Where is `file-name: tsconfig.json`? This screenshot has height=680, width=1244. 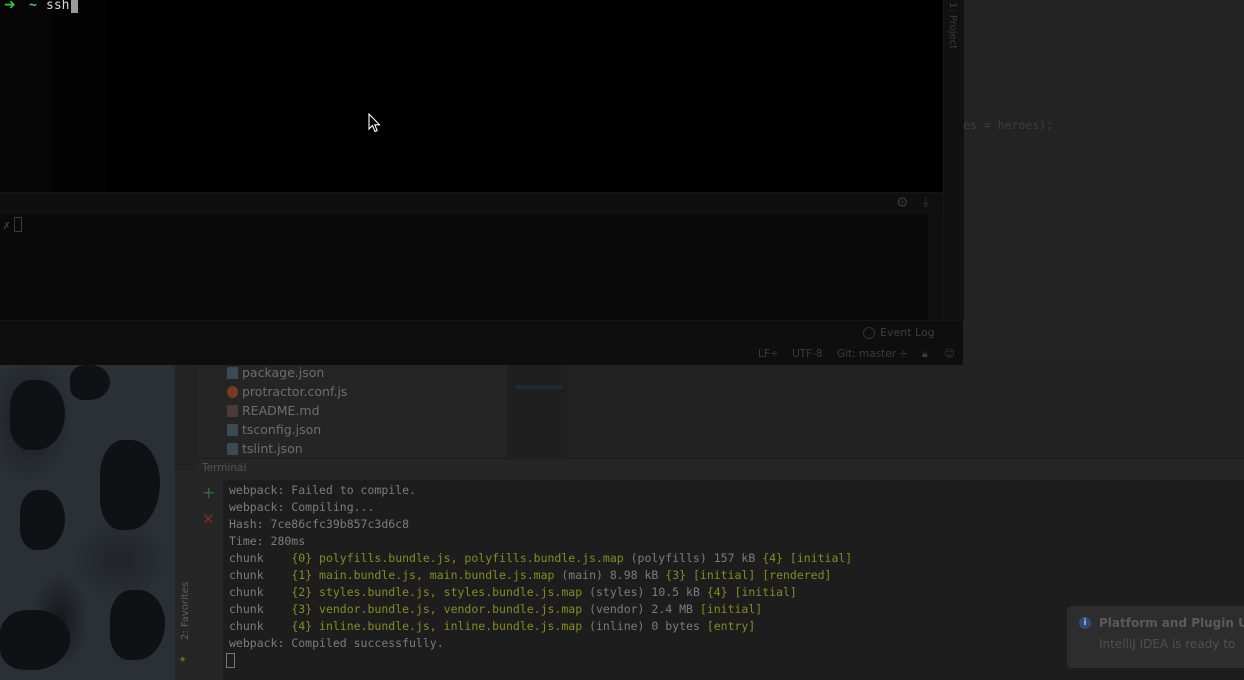
file-name: tsconfig.json is located at coordinates (282, 429).